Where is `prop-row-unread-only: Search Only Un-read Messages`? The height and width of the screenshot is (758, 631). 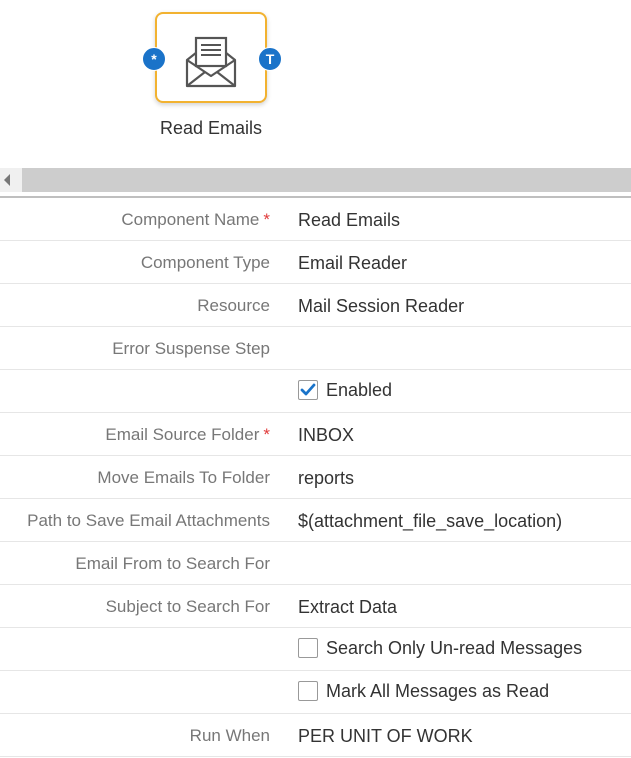 prop-row-unread-only: Search Only Un-read Messages is located at coordinates (315, 649).